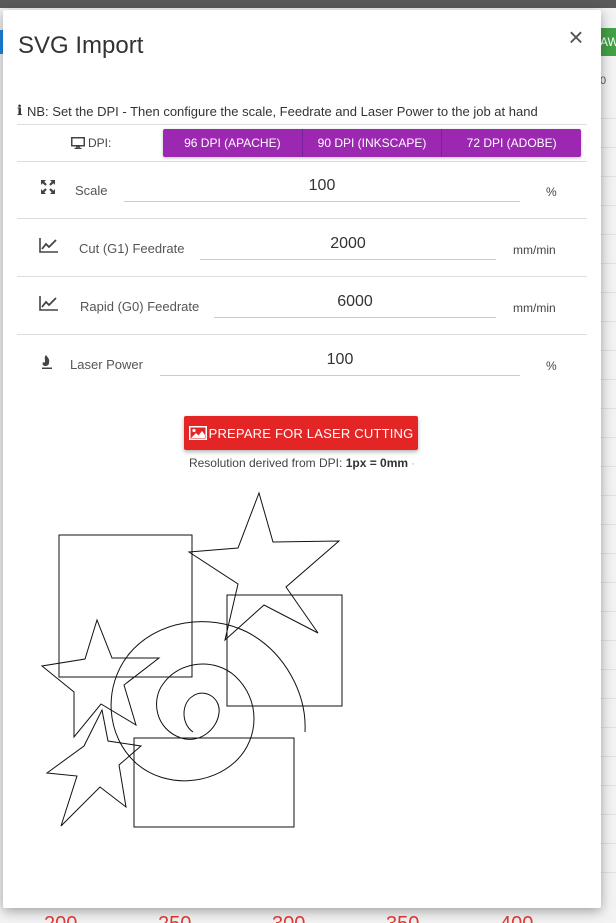 The height and width of the screenshot is (923, 616). I want to click on scale-label: Scale, so click(91, 190).